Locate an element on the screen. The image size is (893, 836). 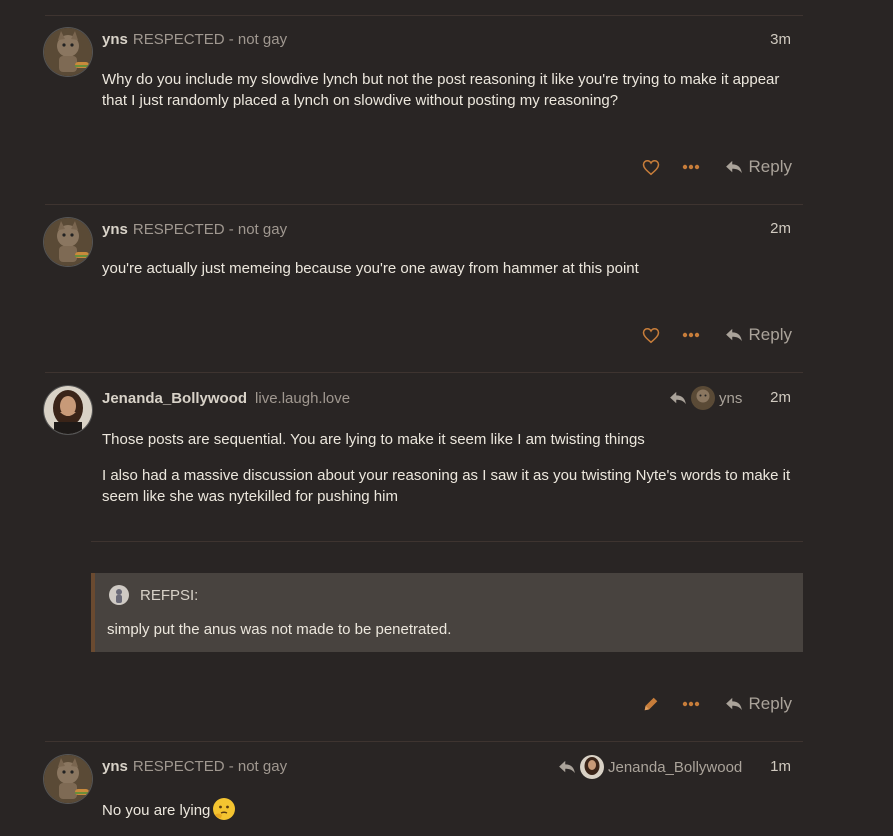
post-paragraph: No you are lying is located at coordinates (449, 809).